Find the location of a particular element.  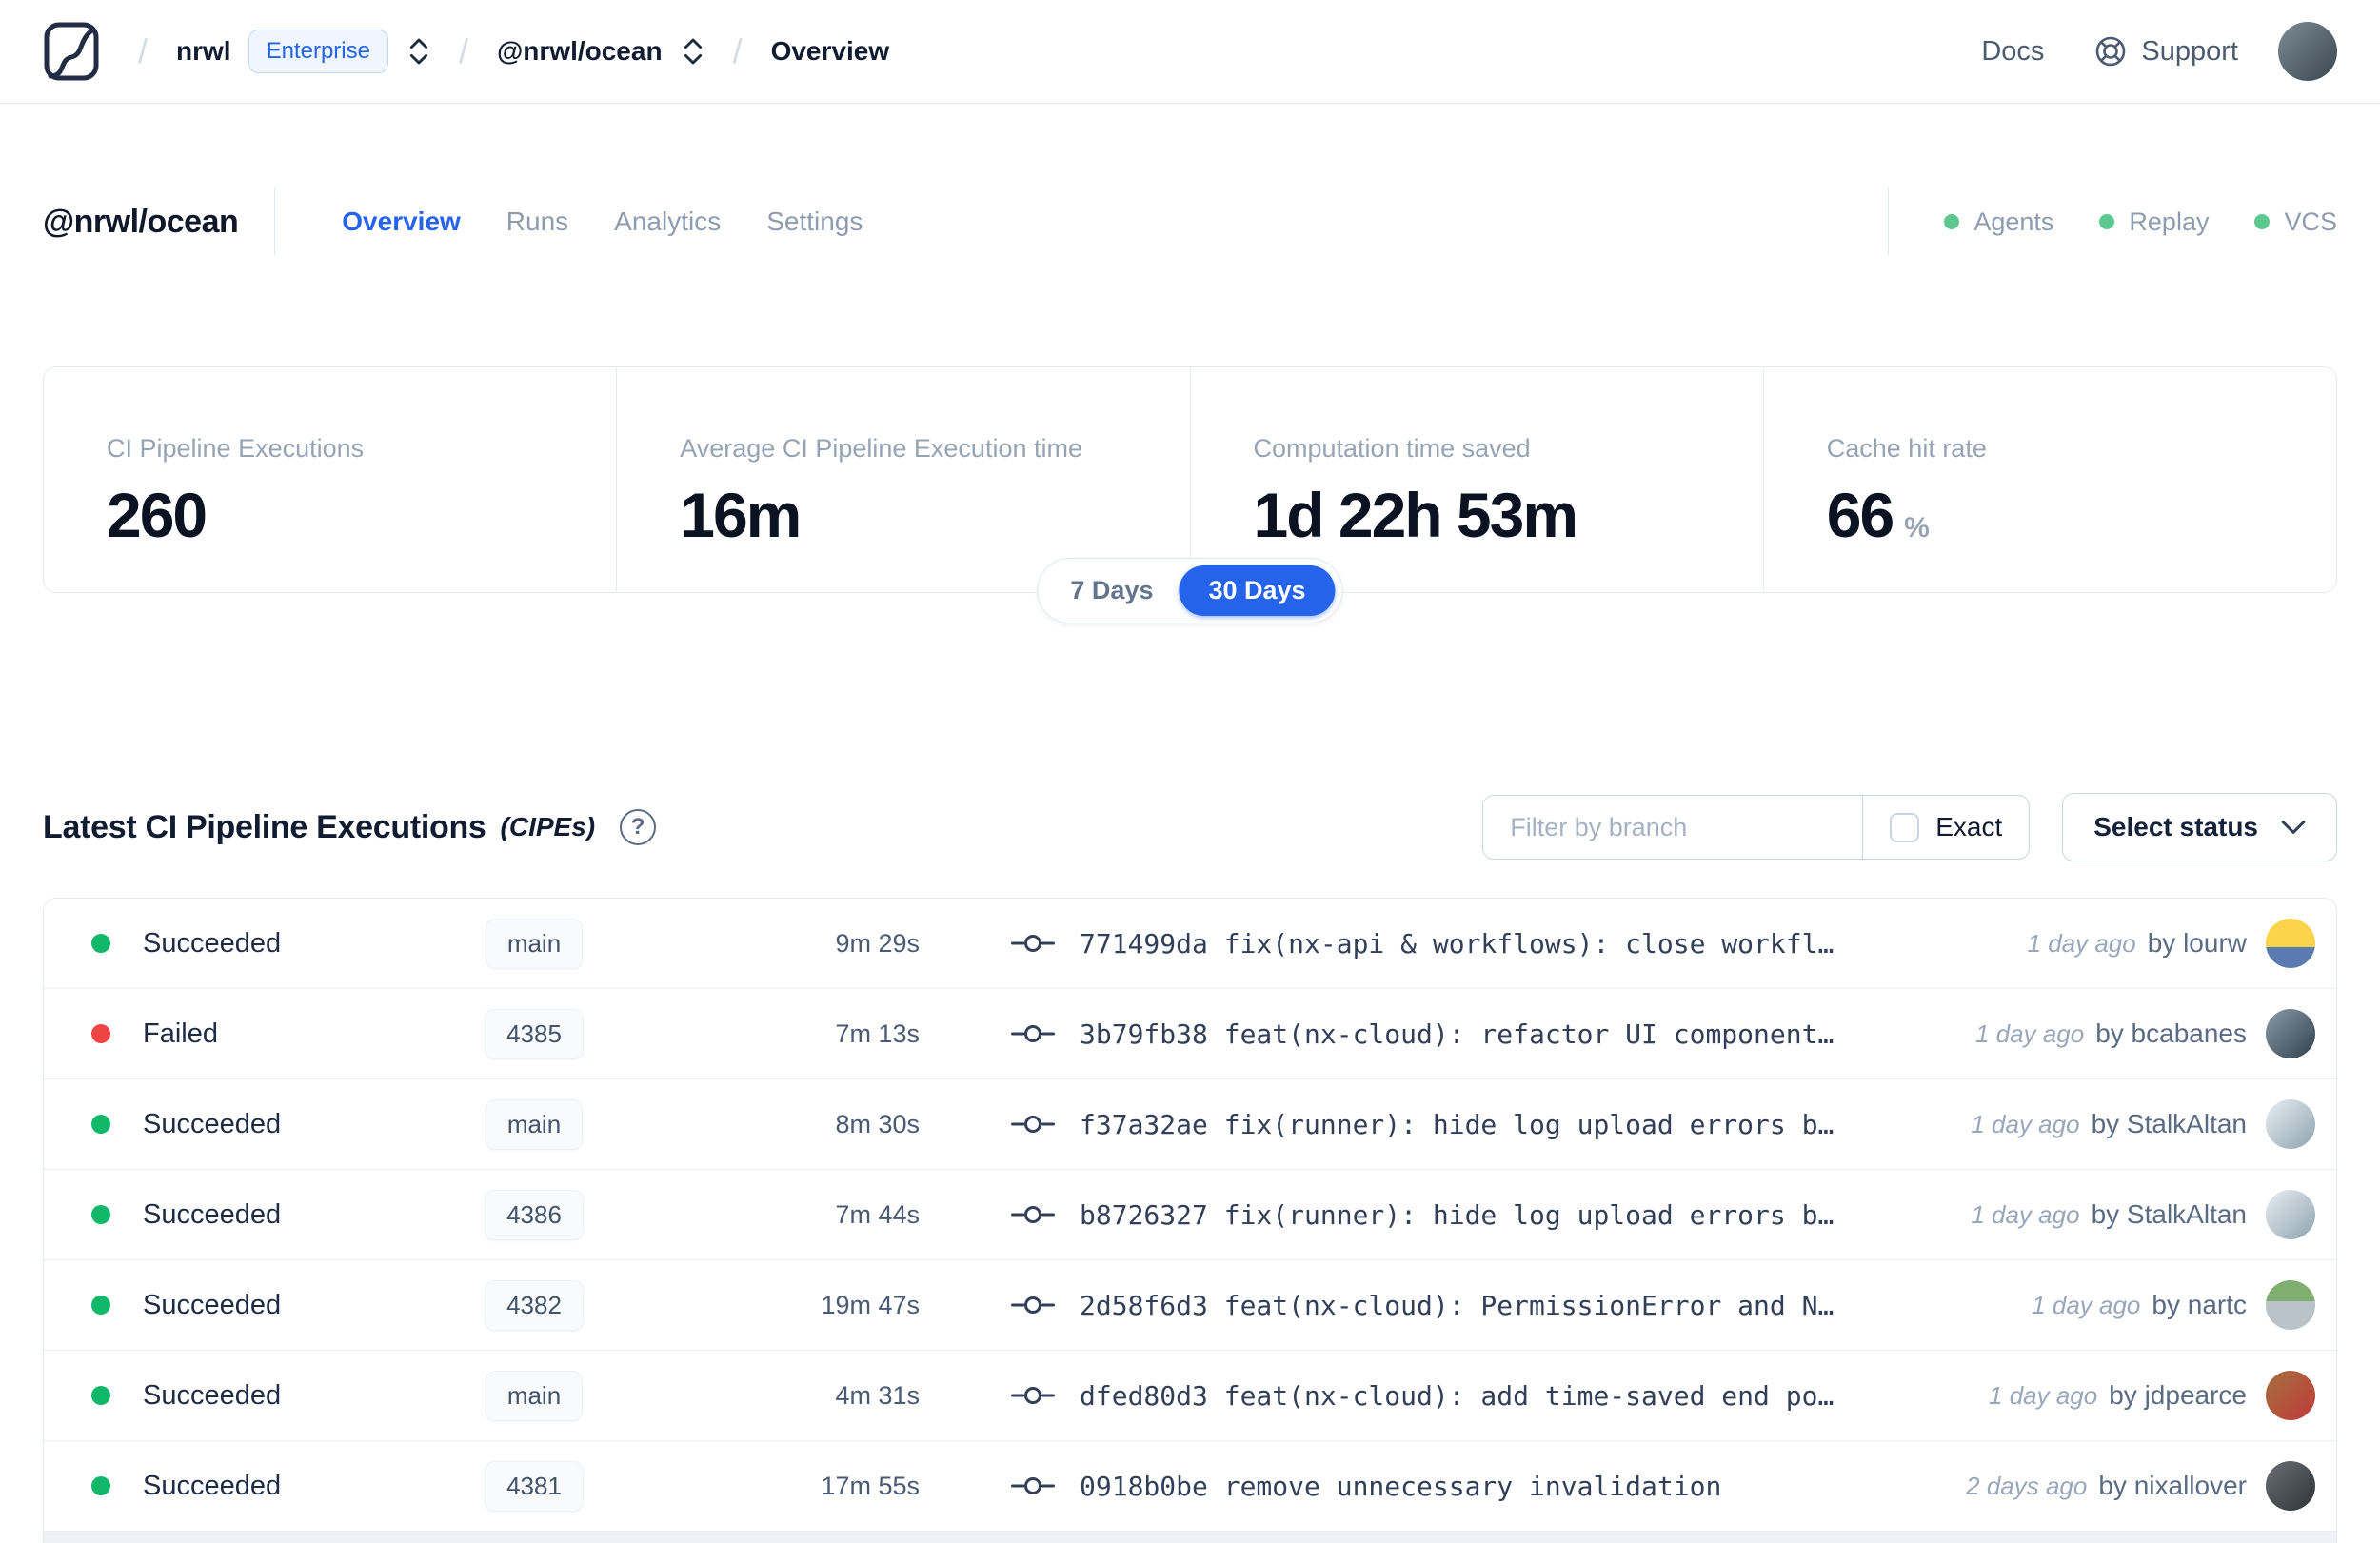

next-row-cutoff is located at coordinates (1190, 1537).